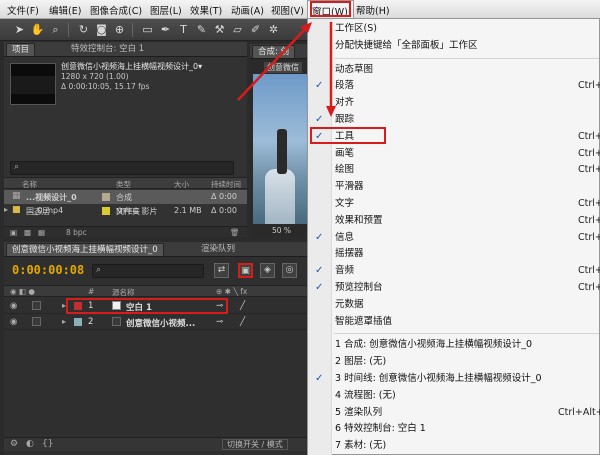 The image size is (600, 455). I want to click on checkmark-icon: ✓, so click(319, 287).